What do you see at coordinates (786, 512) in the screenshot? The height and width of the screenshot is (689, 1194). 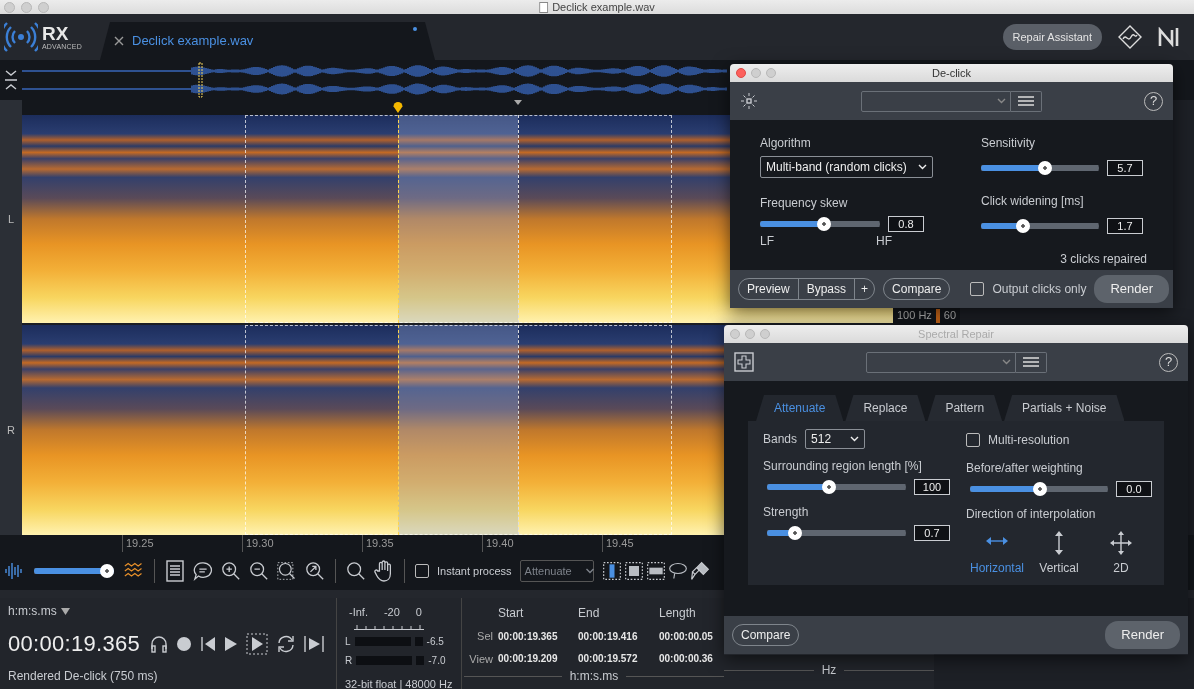 I see `field-label: Strength` at bounding box center [786, 512].